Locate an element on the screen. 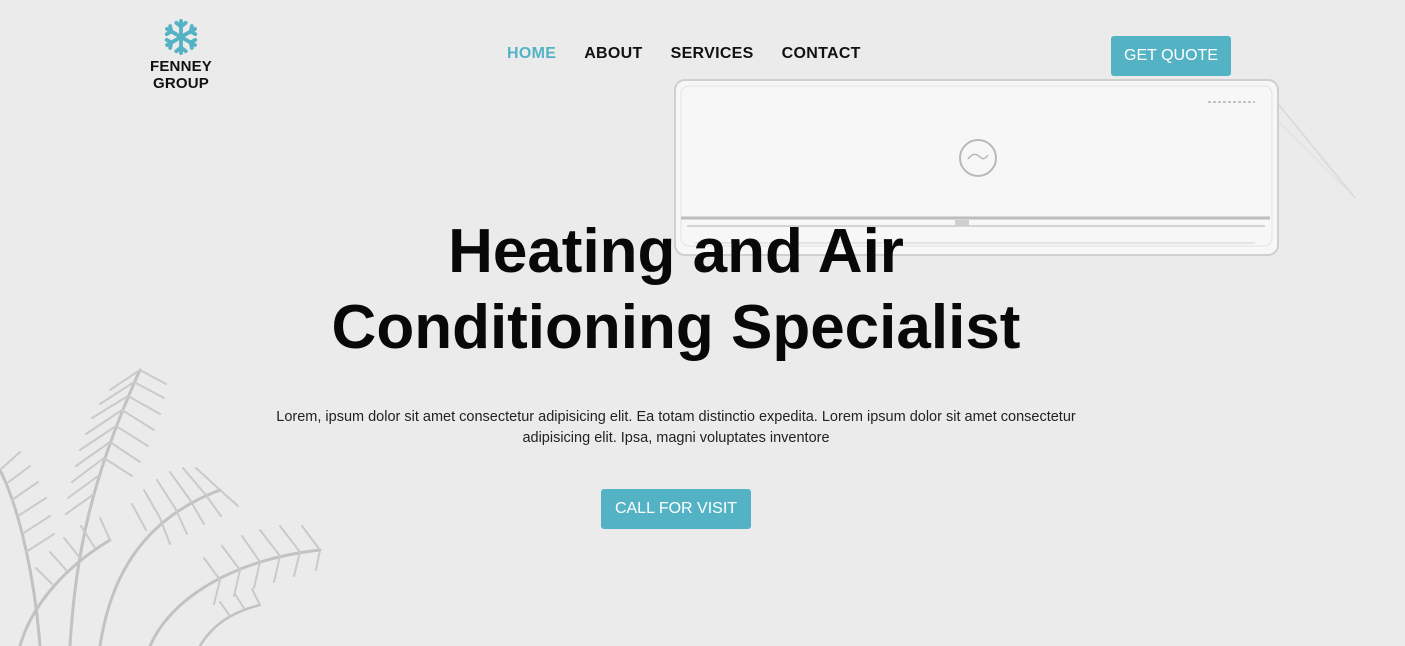 This screenshot has height=646, width=1405. nav-services: SERVICES is located at coordinates (712, 54).